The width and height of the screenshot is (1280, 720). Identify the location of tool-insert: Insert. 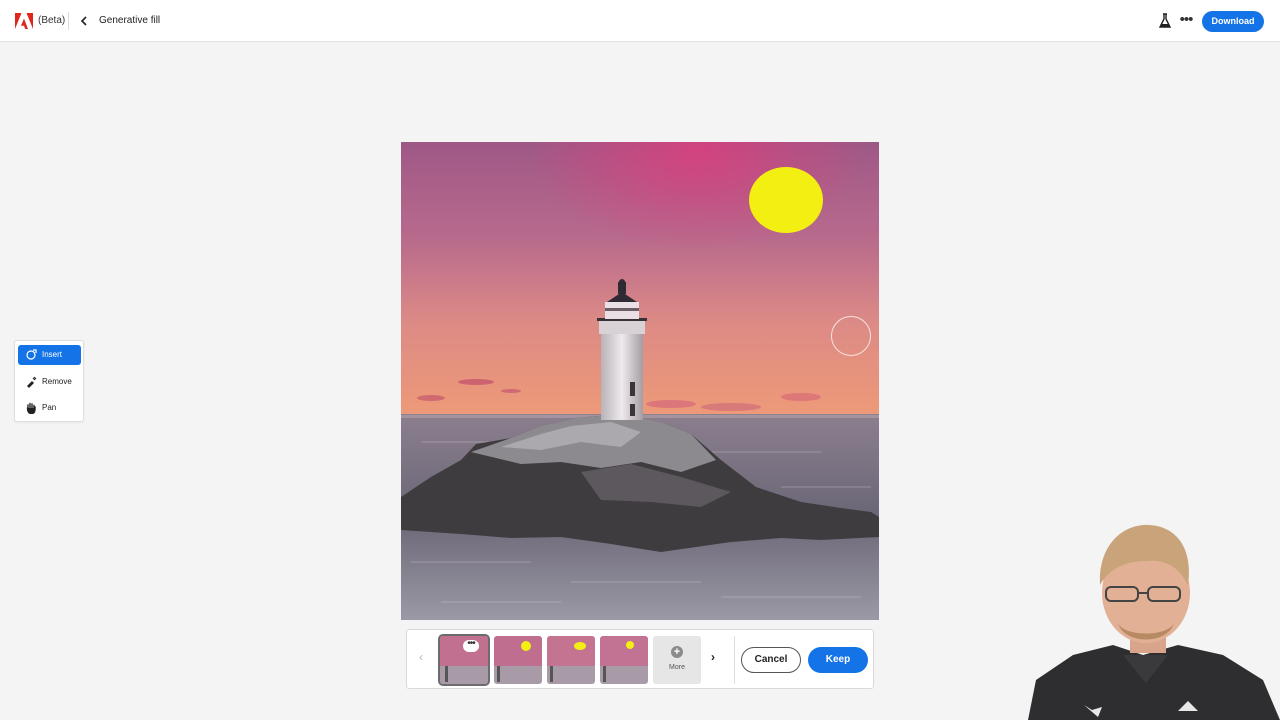
(49, 355).